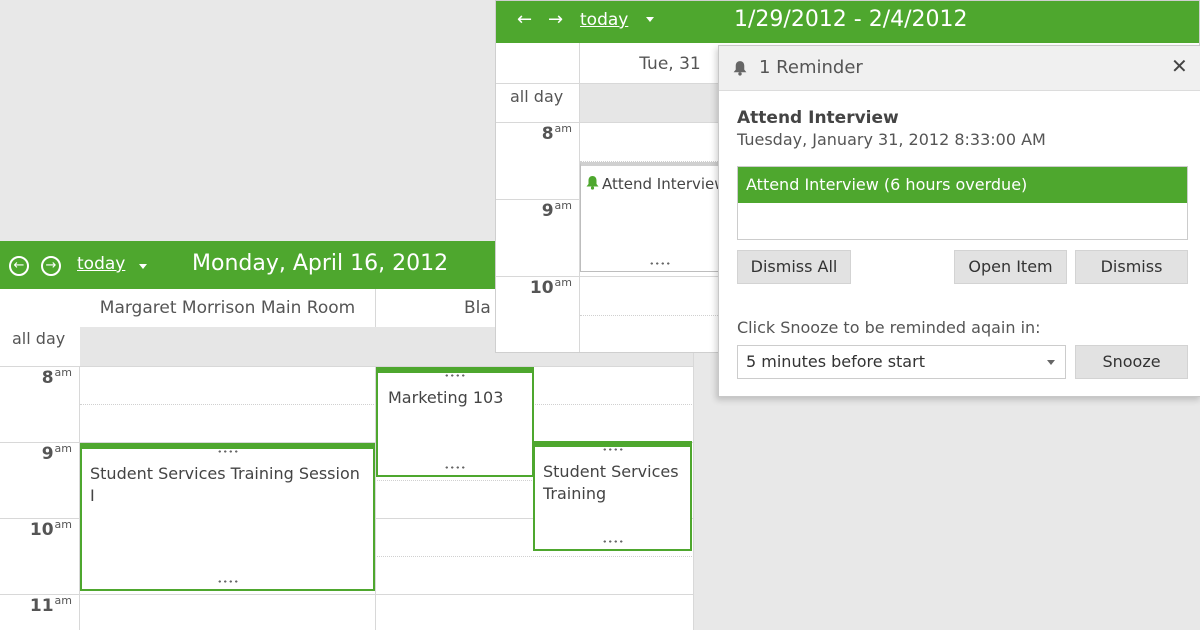 The height and width of the screenshot is (630, 1200). I want to click on snooze-time-select: 5 minutes before start, so click(901, 362).